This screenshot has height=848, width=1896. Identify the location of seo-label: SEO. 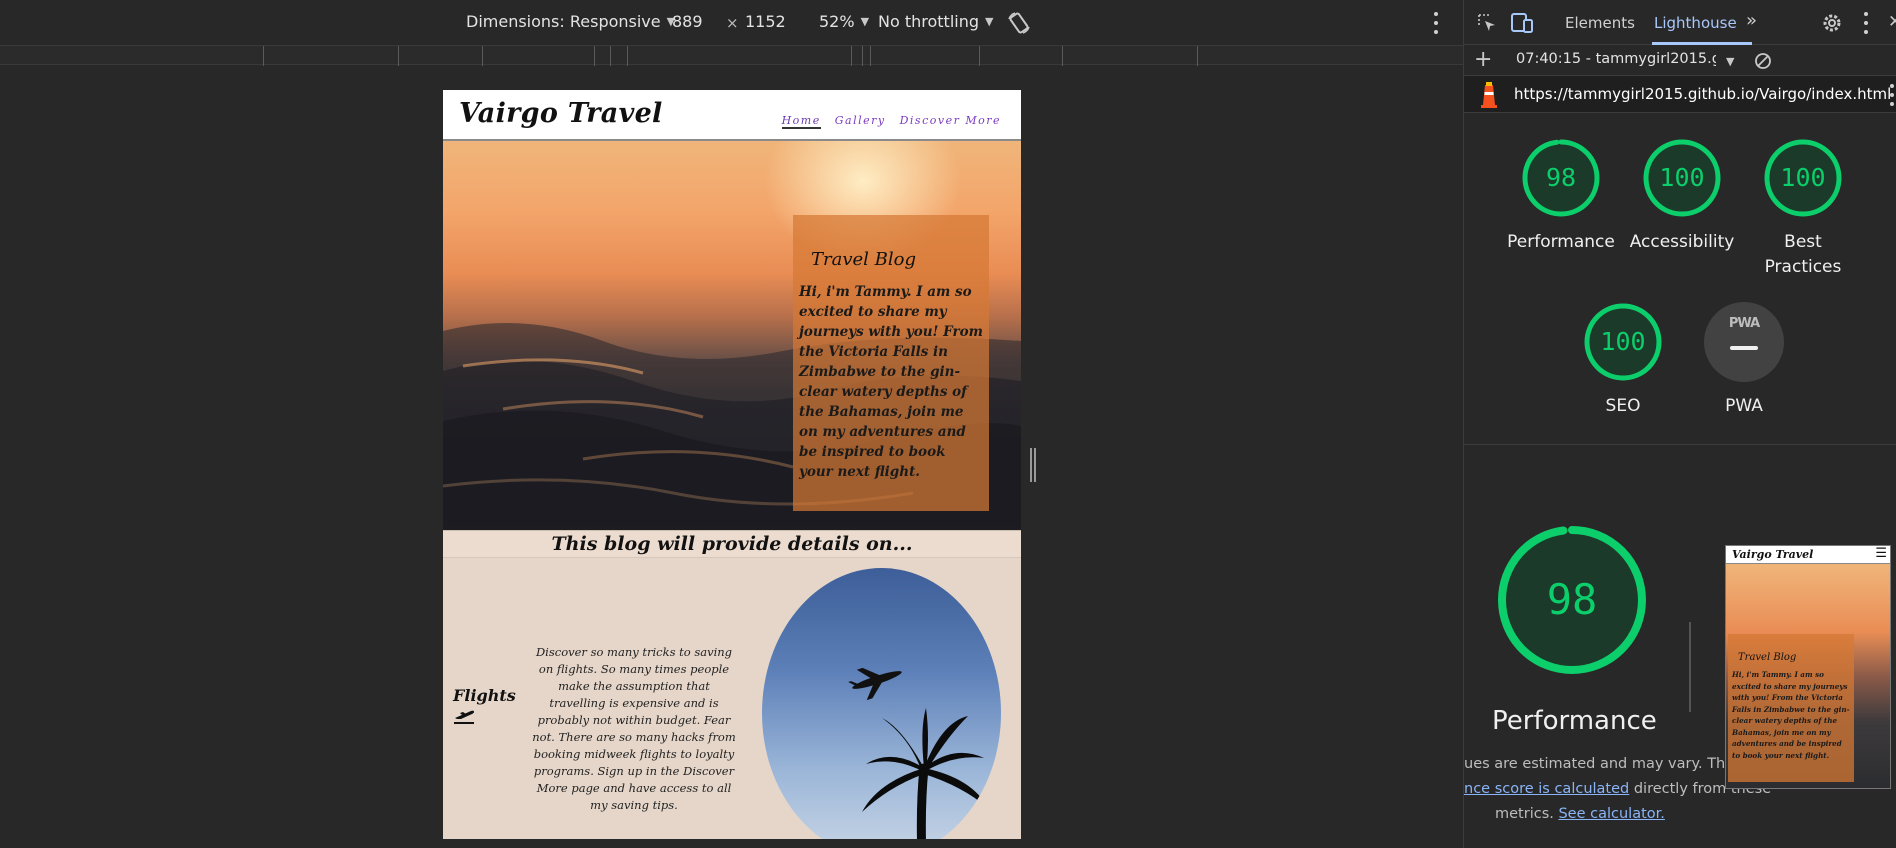
(1623, 406).